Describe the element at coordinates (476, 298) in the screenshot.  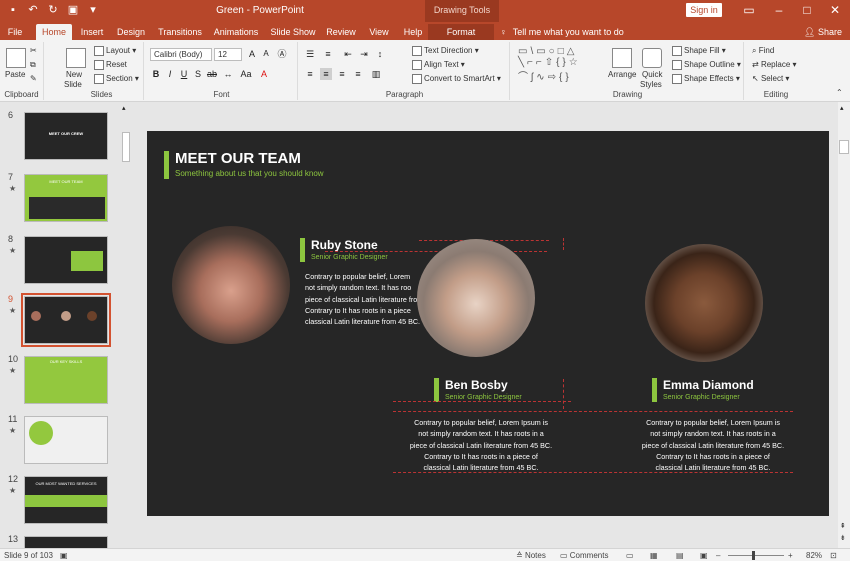
I see `team-photo-ben` at that location.